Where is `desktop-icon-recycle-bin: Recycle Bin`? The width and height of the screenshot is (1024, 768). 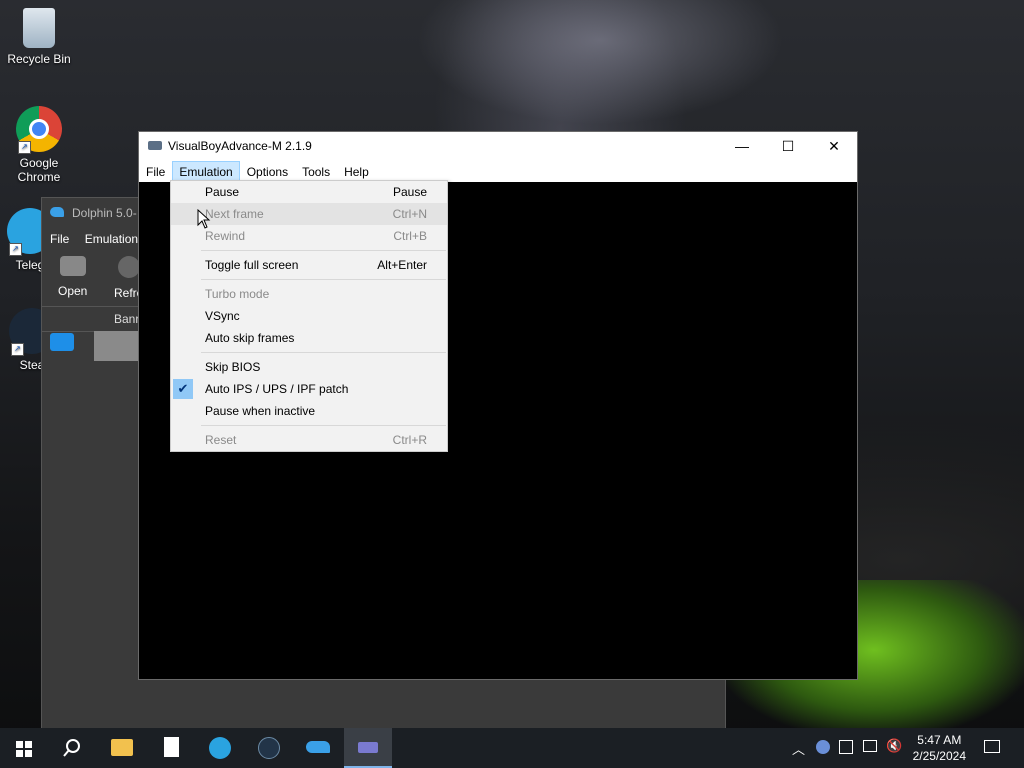 desktop-icon-recycle-bin: Recycle Bin is located at coordinates (39, 37).